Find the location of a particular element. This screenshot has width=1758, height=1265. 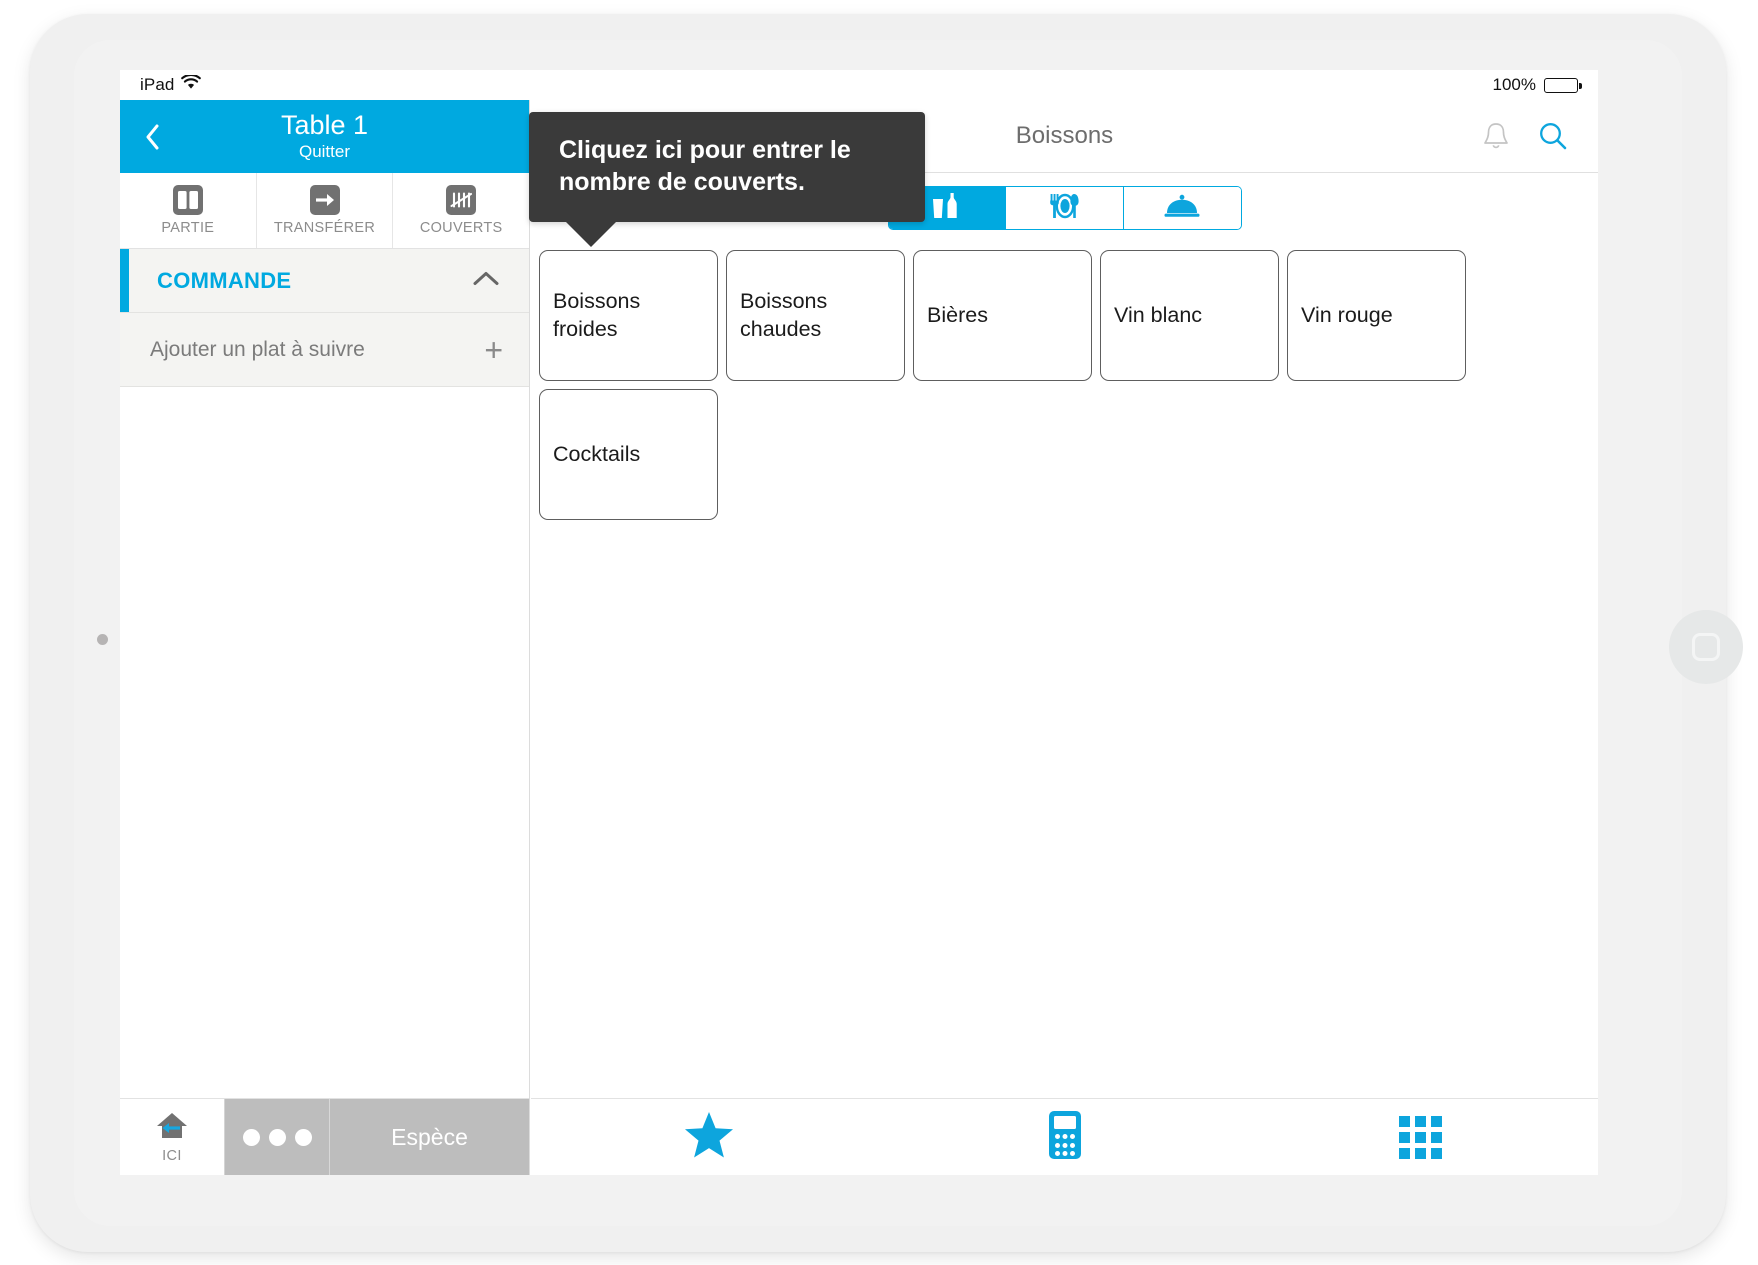

category-card: Vin blanc is located at coordinates (1189, 315).